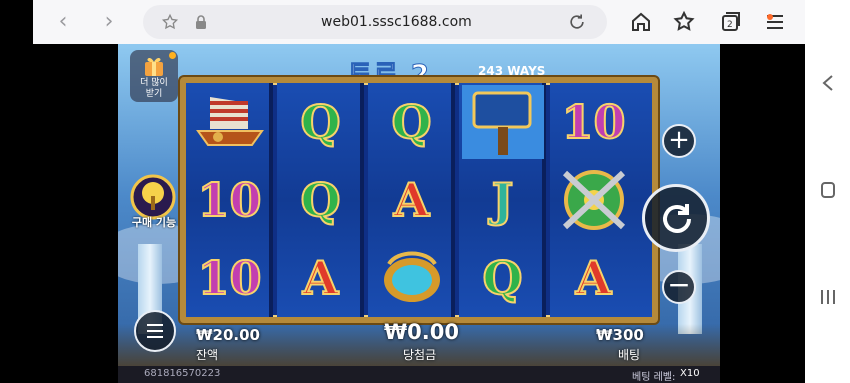 The width and height of the screenshot is (850, 383). I want to click on hamburger-icon, so click(155, 331).